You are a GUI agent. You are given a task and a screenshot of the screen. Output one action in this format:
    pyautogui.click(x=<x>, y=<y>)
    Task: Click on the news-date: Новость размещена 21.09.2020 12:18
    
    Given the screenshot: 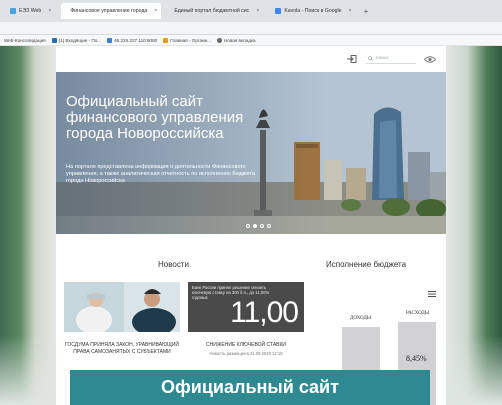 What is the action you would take?
    pyautogui.click(x=246, y=353)
    